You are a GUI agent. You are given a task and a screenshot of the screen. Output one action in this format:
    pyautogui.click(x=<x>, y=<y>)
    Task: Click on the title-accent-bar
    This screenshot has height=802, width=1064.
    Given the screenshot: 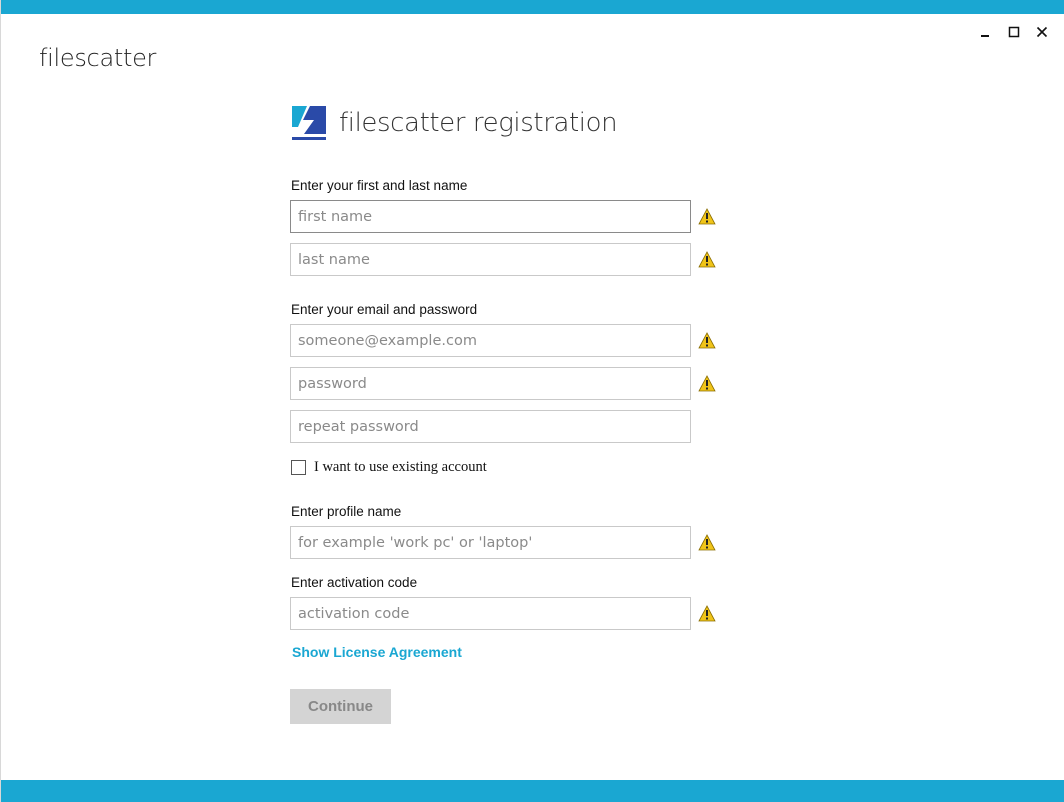 What is the action you would take?
    pyautogui.click(x=532, y=7)
    